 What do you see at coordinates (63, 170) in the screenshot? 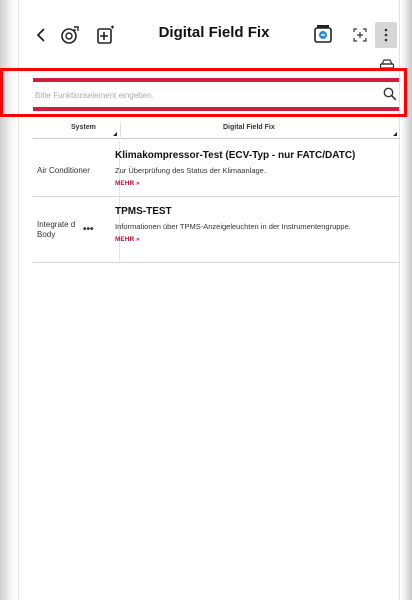
I see `system-name: Air Conditioner` at bounding box center [63, 170].